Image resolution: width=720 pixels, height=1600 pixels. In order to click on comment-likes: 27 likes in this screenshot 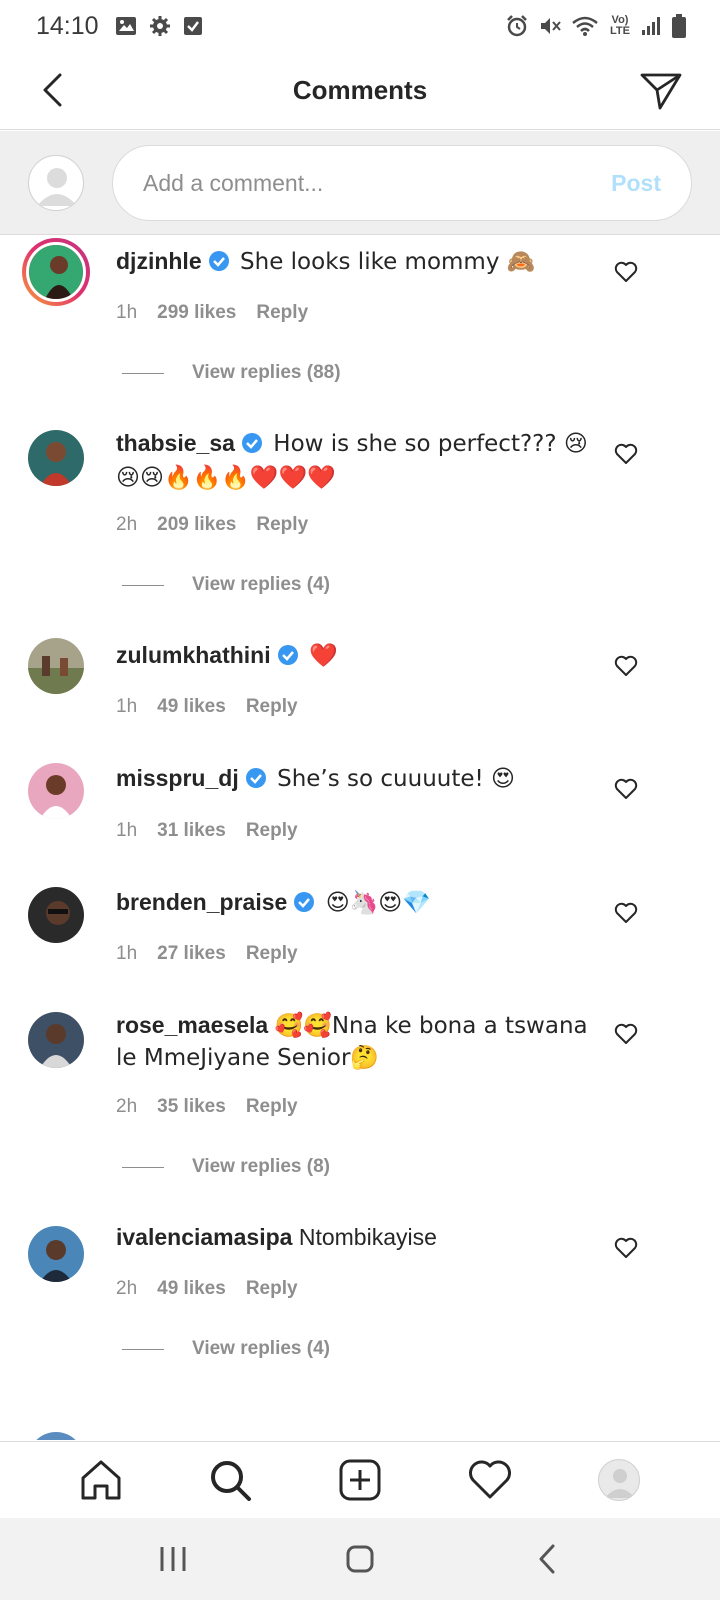, I will do `click(191, 954)`.